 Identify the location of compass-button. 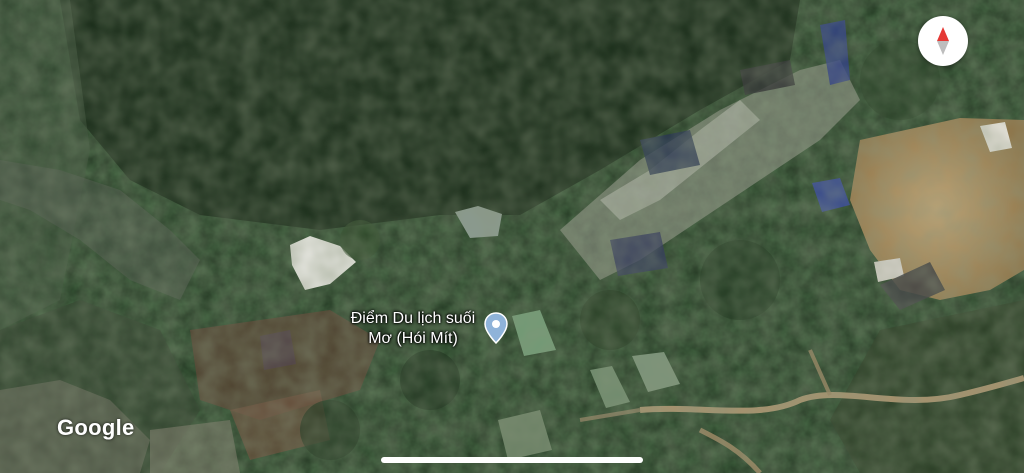
(943, 41).